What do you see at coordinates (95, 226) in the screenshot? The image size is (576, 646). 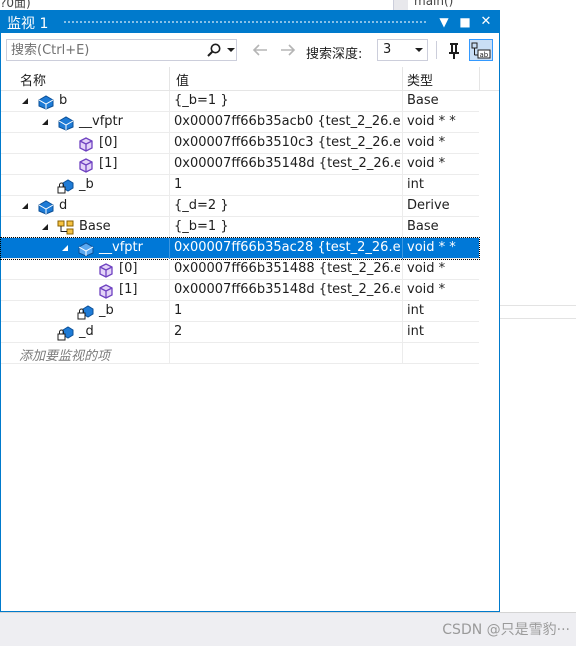 I see `row-name: Base` at bounding box center [95, 226].